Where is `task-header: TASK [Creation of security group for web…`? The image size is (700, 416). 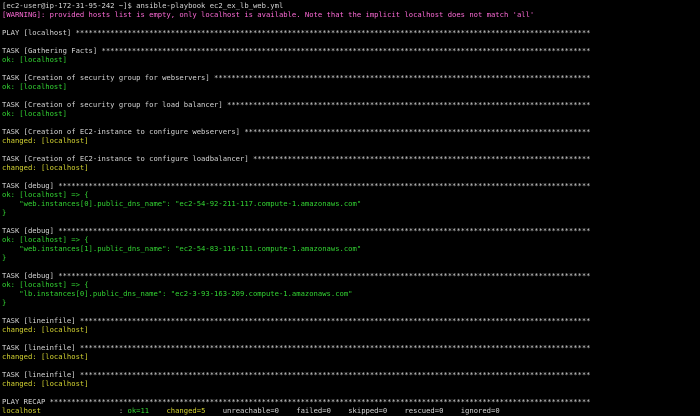
task-header: TASK [Creation of security group for web… is located at coordinates (296, 77).